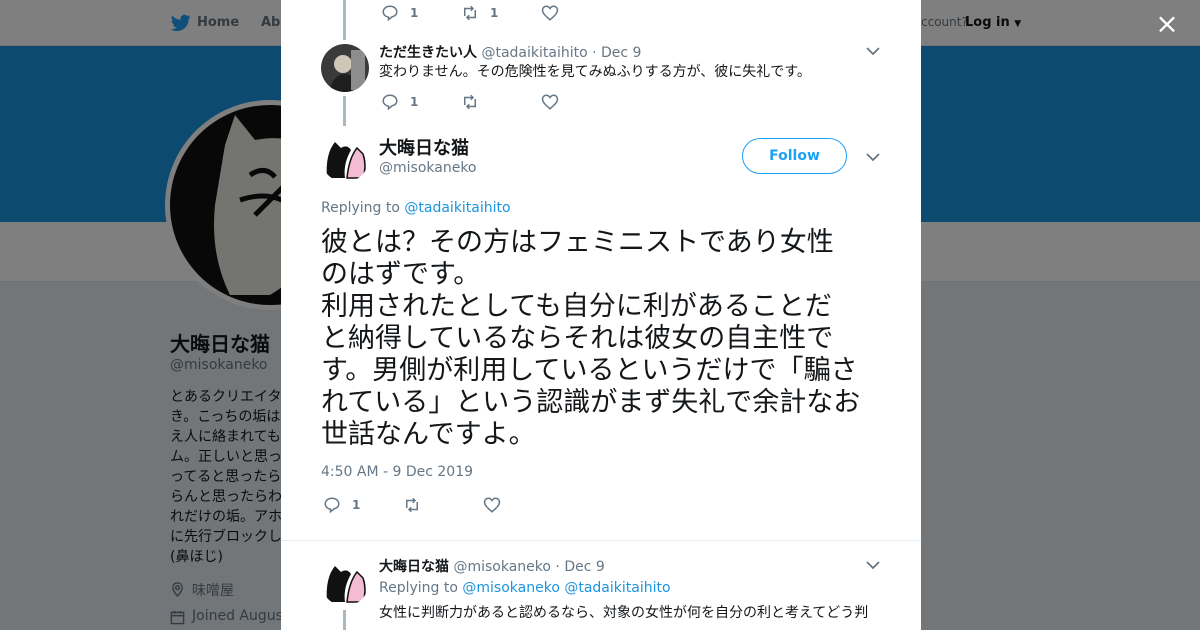 The height and width of the screenshot is (630, 1200). I want to click on divider, so click(601, 540).